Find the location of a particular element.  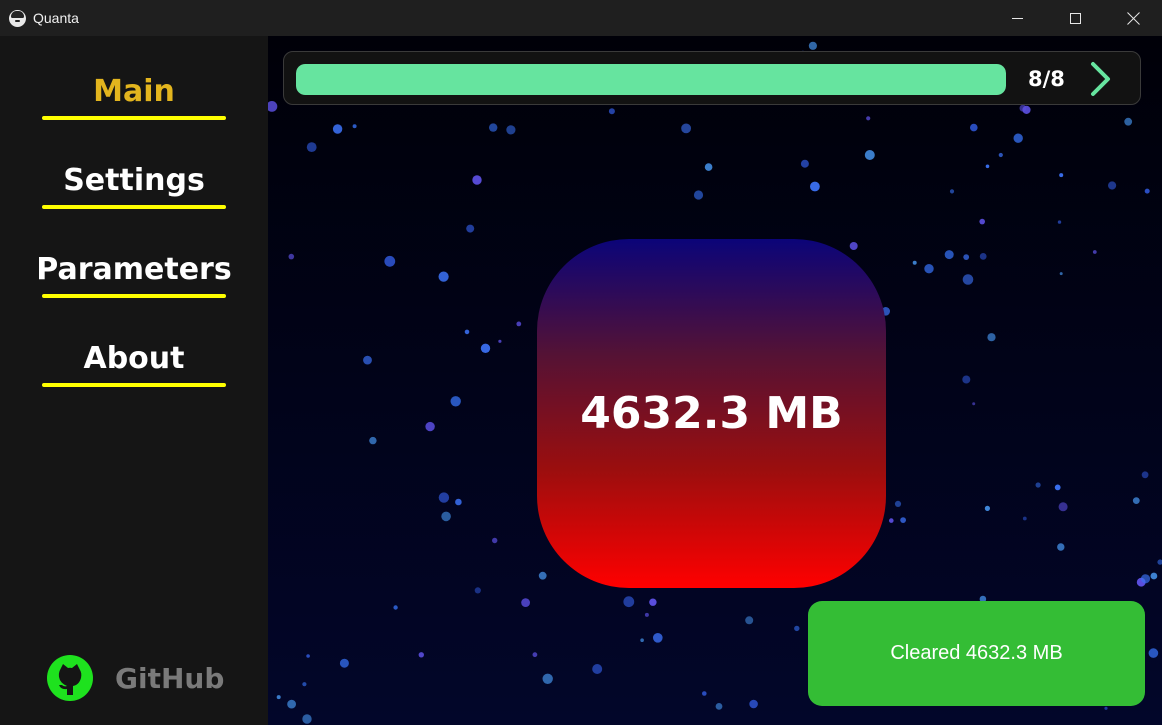

maximize-button is located at coordinates (1075, 18).